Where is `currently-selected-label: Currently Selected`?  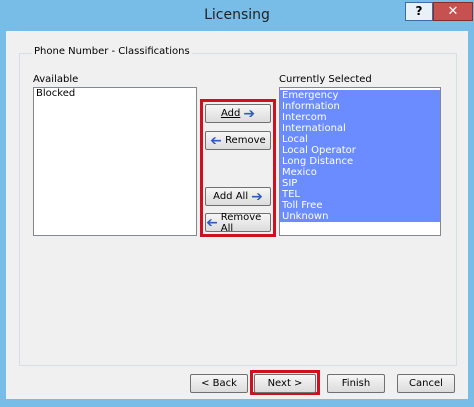
currently-selected-label: Currently Selected is located at coordinates (325, 79).